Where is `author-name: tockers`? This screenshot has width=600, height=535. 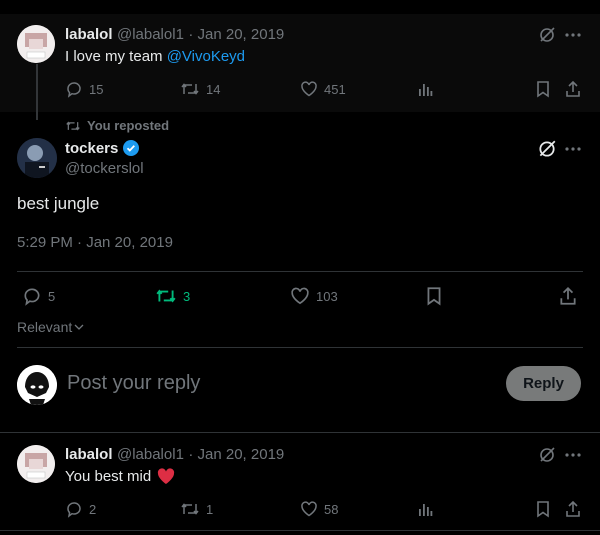
author-name: tockers is located at coordinates (91, 148).